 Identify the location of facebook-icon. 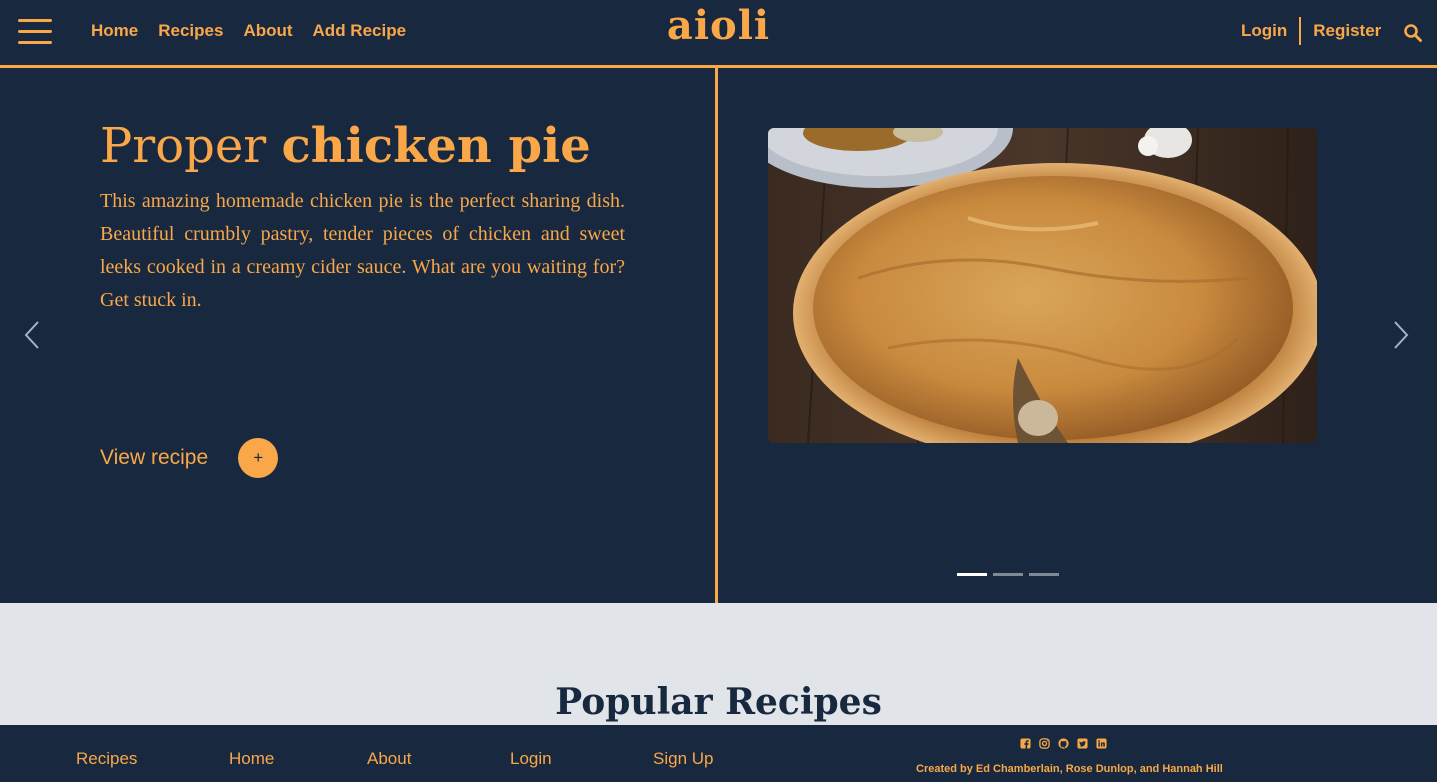
(1025, 743).